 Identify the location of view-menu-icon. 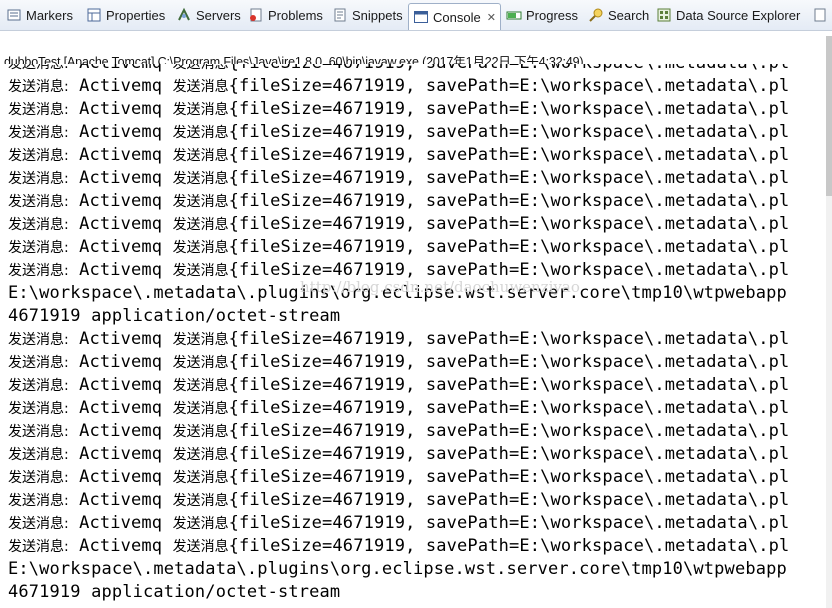
(822, 15).